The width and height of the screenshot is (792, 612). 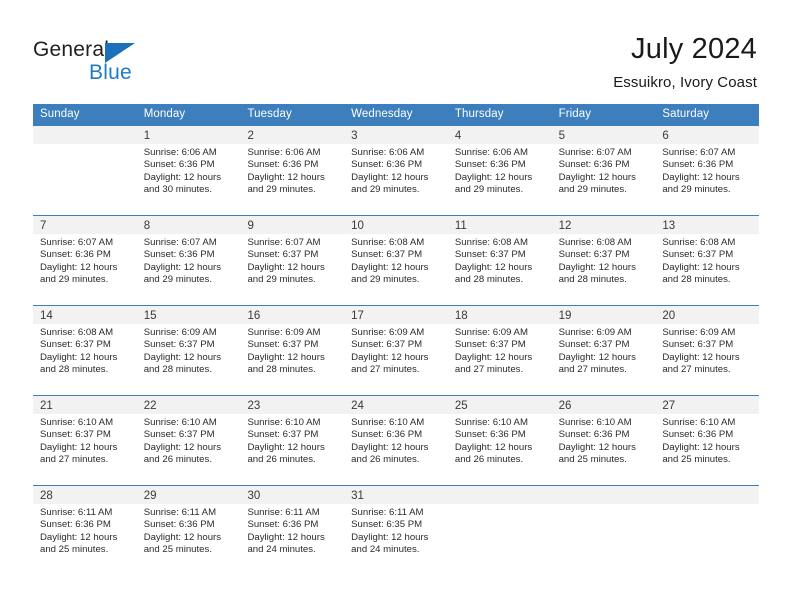 What do you see at coordinates (150, 406) in the screenshot?
I see `day-number: 22` at bounding box center [150, 406].